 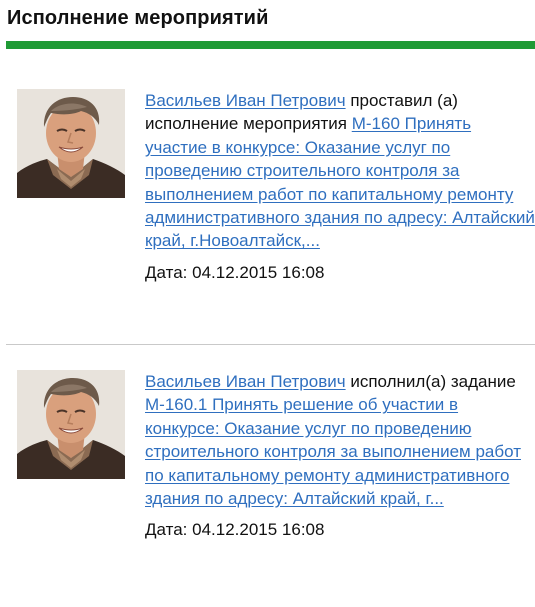 What do you see at coordinates (270, 27) in the screenshot?
I see `section-header: Исполнение мероприятий` at bounding box center [270, 27].